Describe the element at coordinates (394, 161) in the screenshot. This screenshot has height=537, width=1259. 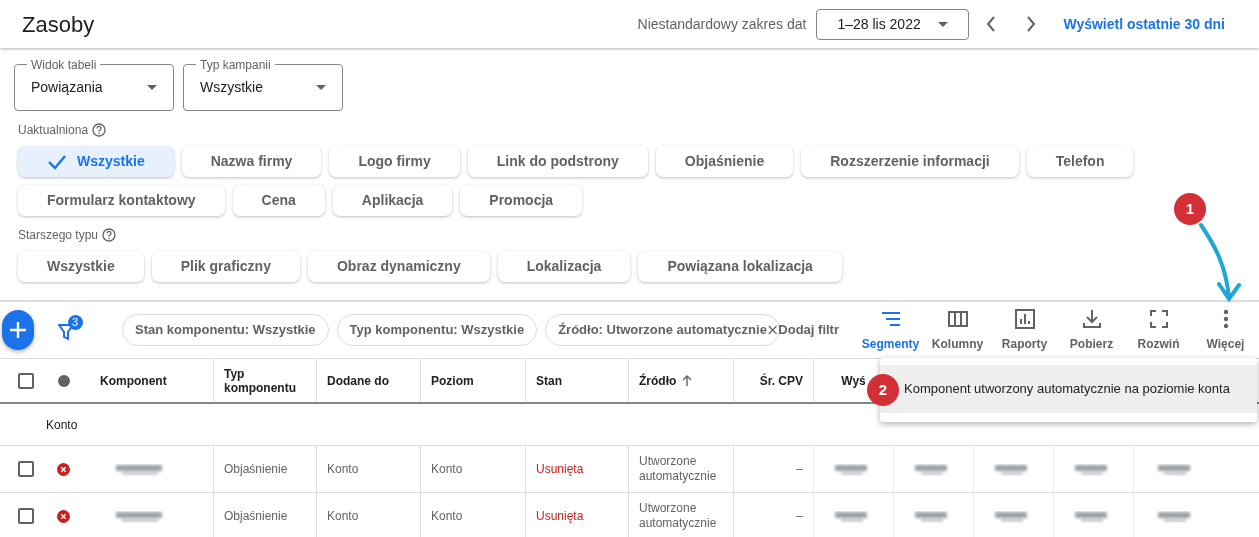
I see `filter-chip: Logo firmy` at that location.